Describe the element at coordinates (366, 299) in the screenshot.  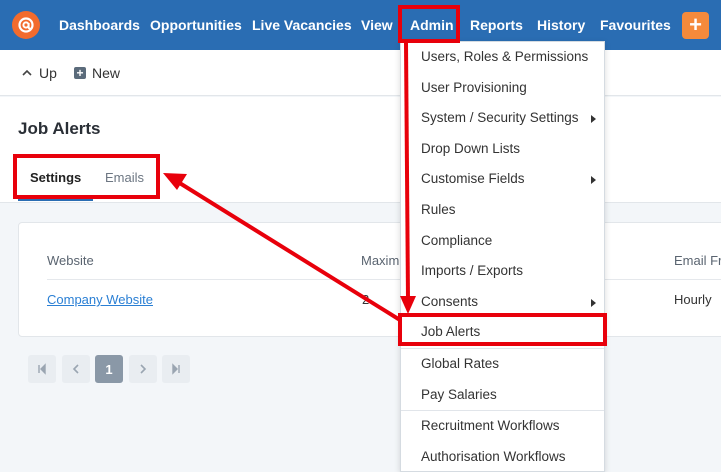
I see `cell-maximum: 2` at that location.